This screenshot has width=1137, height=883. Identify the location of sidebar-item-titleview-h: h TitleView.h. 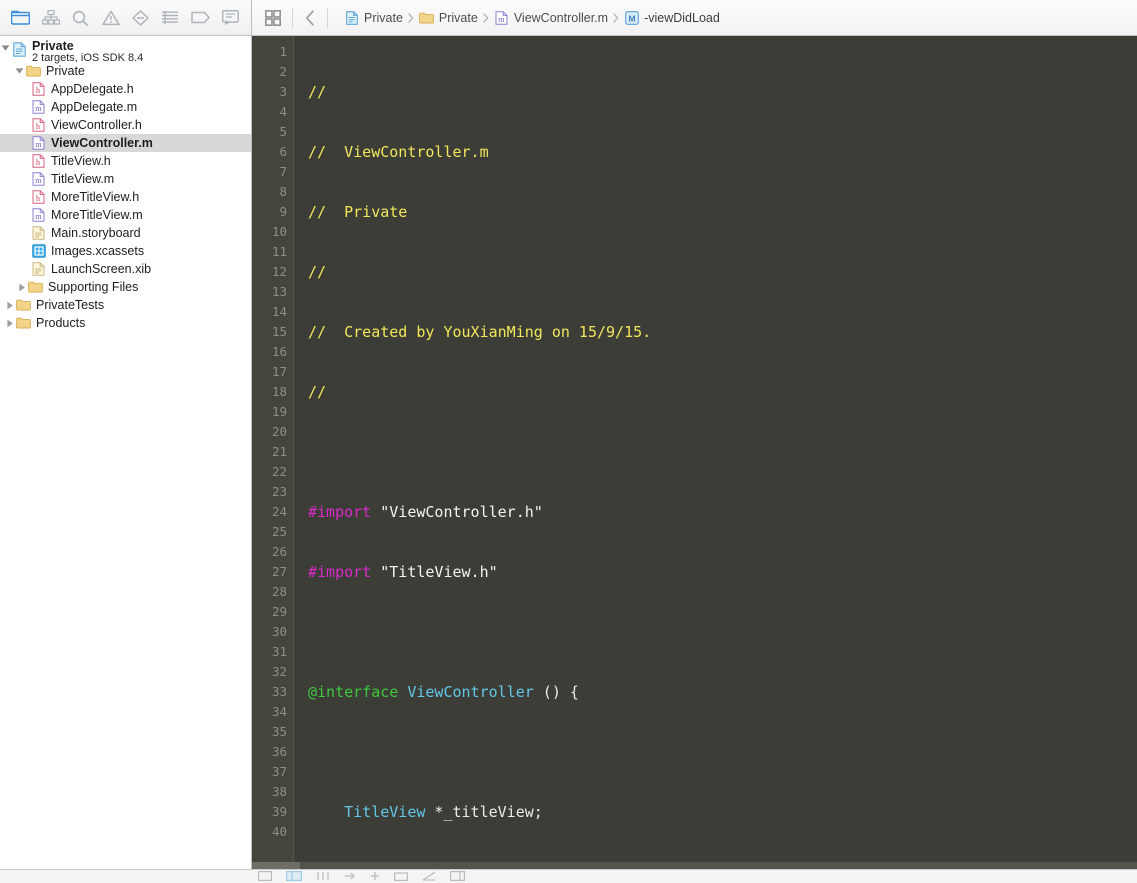
(125, 161).